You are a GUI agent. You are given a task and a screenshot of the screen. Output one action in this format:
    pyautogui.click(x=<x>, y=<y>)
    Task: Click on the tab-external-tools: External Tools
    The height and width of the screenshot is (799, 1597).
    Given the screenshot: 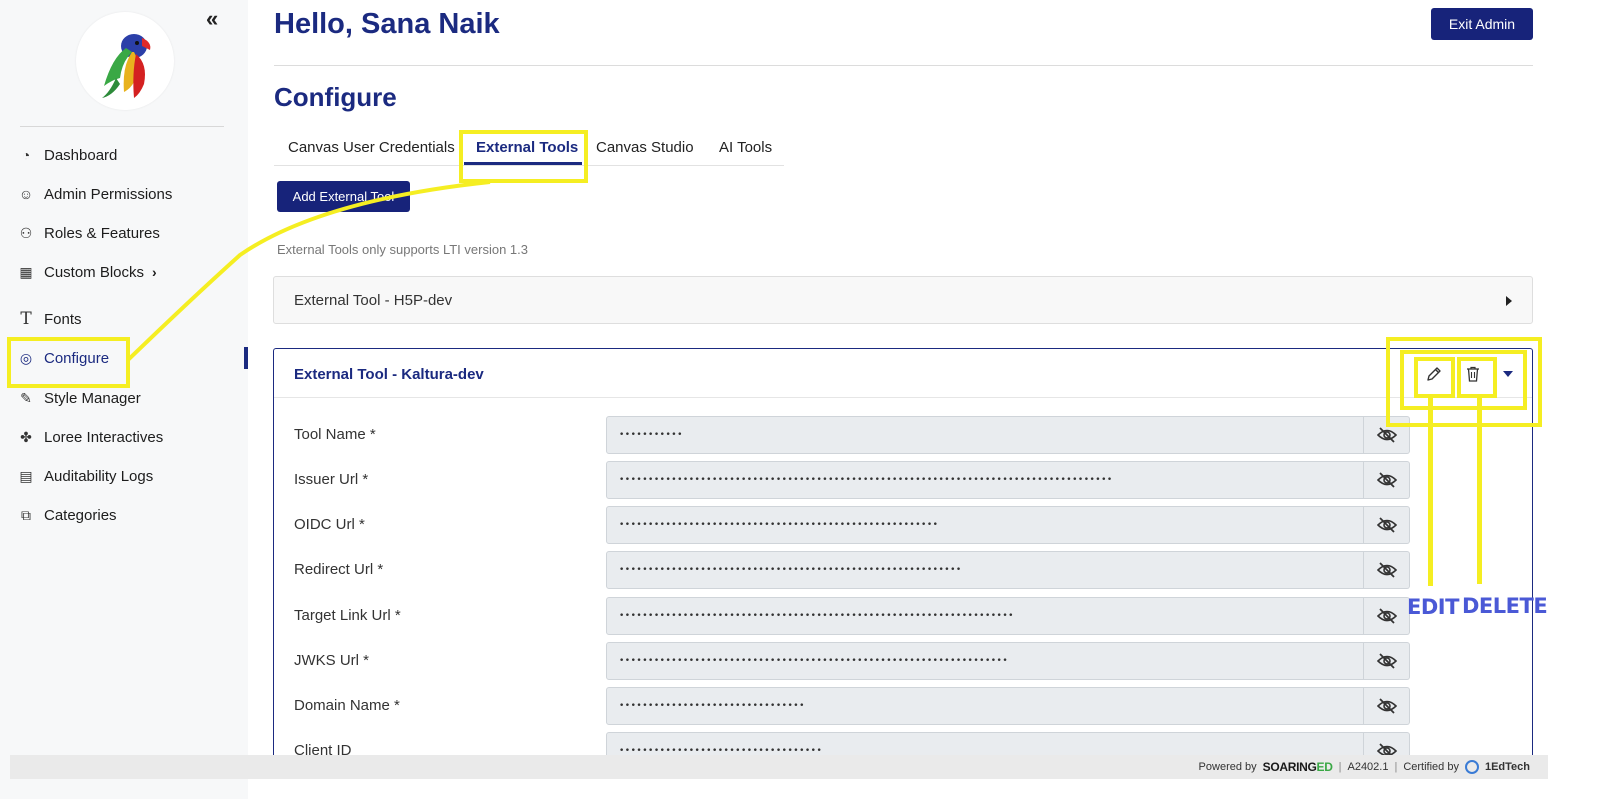 What is the action you would take?
    pyautogui.click(x=527, y=147)
    